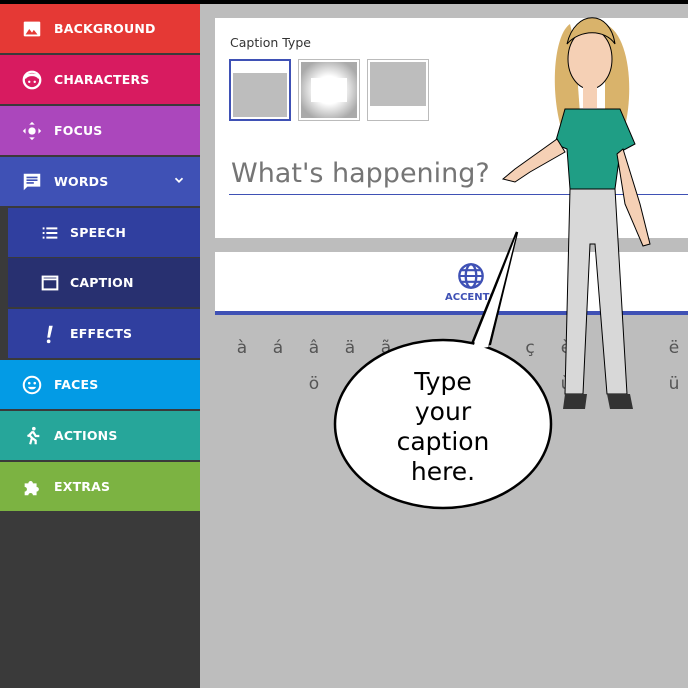 The width and height of the screenshot is (688, 688). I want to click on bubble-text-line: caption, so click(443, 441).